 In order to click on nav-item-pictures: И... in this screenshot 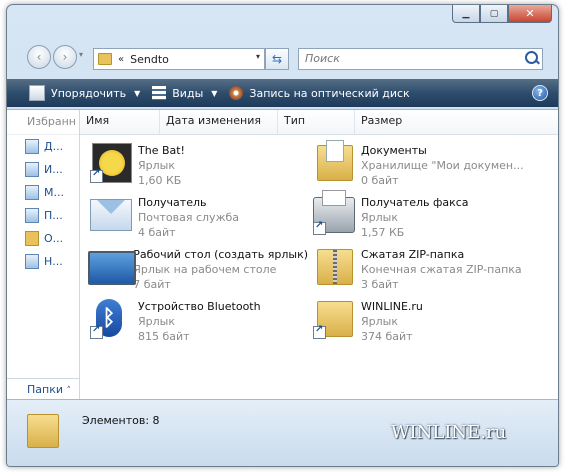, I will do `click(43, 169)`.